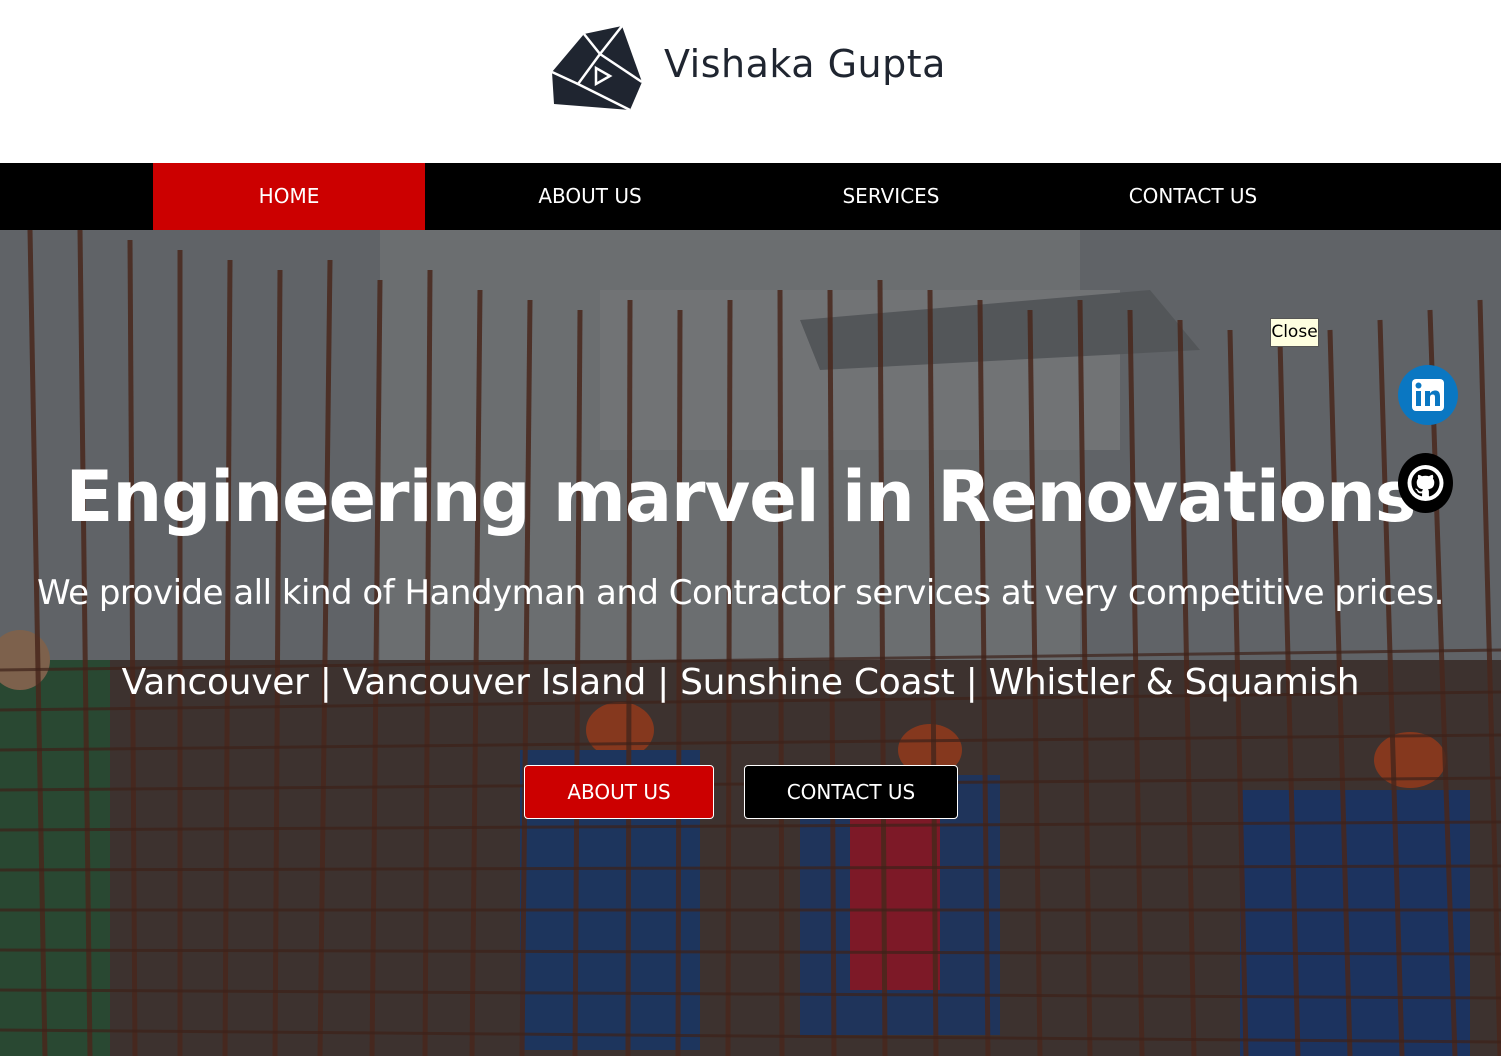 This screenshot has height=1056, width=1501. What do you see at coordinates (590, 196) in the screenshot?
I see `nav-item-about-us: ABOUT US` at bounding box center [590, 196].